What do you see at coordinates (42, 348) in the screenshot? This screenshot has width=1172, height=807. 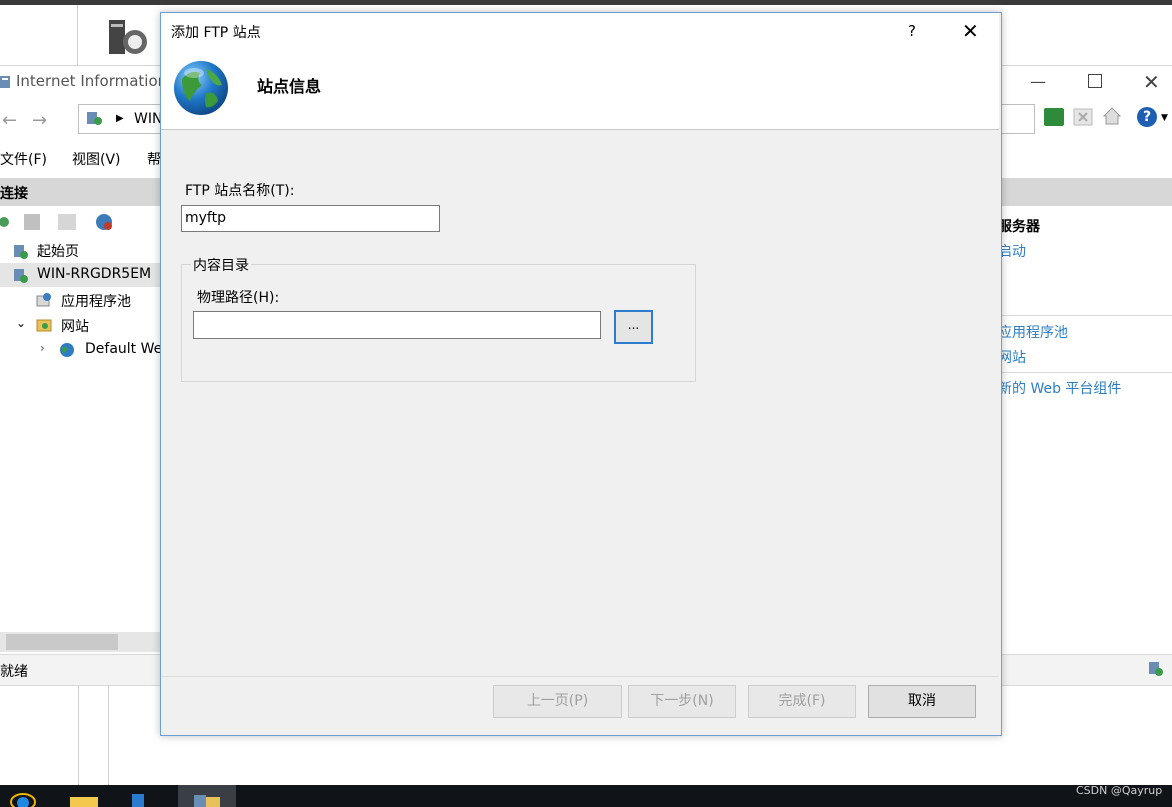 I see `chevron-right-icon: ›` at bounding box center [42, 348].